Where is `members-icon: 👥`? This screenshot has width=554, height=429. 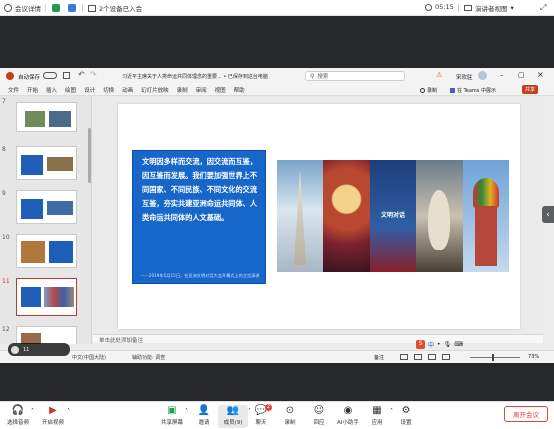 members-icon: 👥 is located at coordinates (233, 410).